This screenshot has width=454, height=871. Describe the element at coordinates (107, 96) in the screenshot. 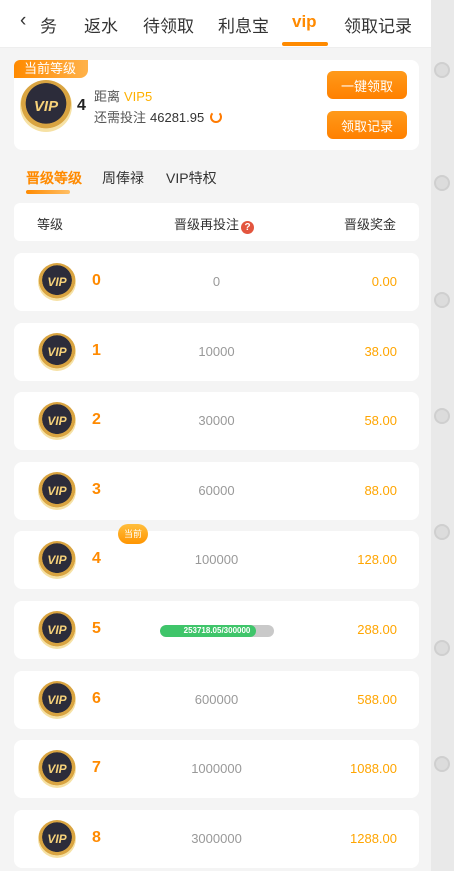

I see `distance-label: 距离` at that location.